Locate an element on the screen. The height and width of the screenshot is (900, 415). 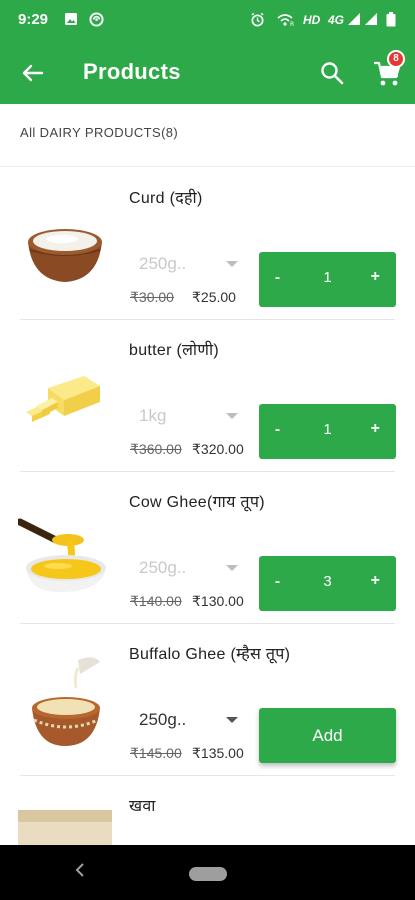
cart-count-badge: 8 is located at coordinates (396, 59).